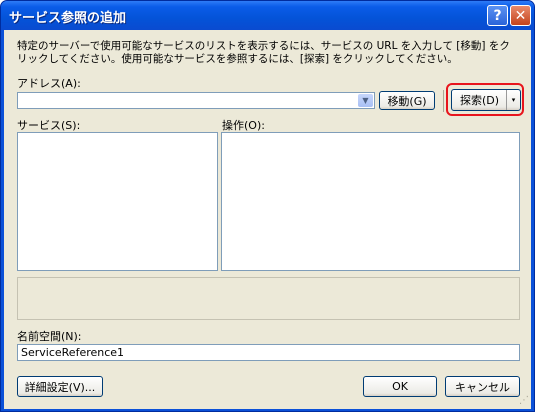  What do you see at coordinates (268, 298) in the screenshot?
I see `status-panel` at bounding box center [268, 298].